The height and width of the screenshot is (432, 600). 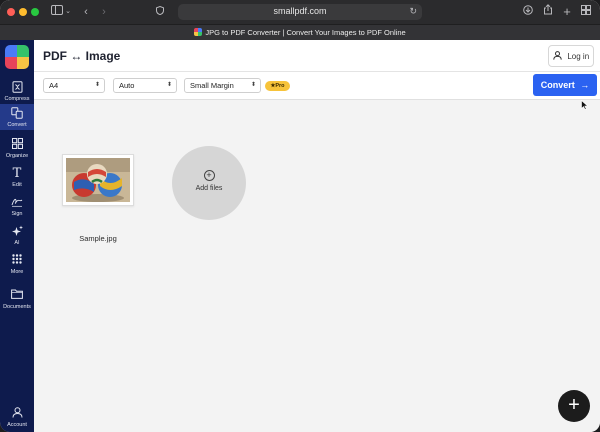 What do you see at coordinates (585, 85) in the screenshot?
I see `arrow-right-icon: →` at bounding box center [585, 85].